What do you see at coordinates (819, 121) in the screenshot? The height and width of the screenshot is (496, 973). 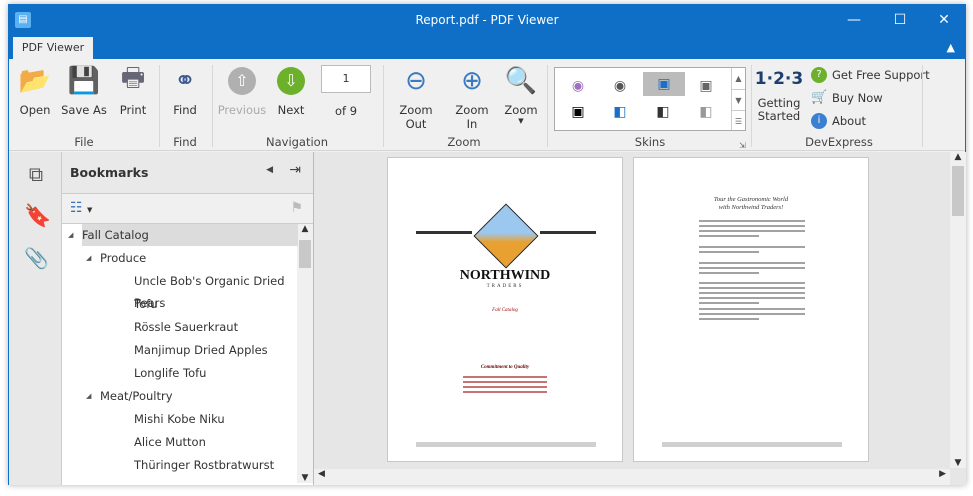 I see `info-icon: i` at bounding box center [819, 121].